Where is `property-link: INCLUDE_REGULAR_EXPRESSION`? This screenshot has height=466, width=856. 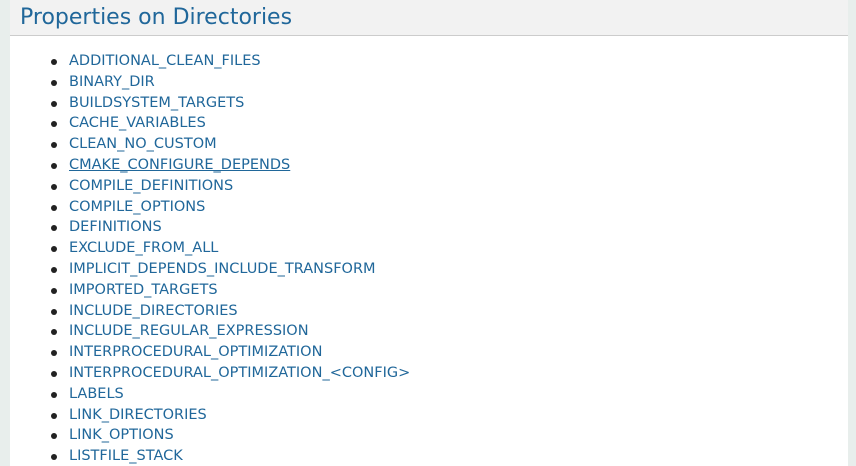 property-link: INCLUDE_REGULAR_EXPRESSION is located at coordinates (189, 331).